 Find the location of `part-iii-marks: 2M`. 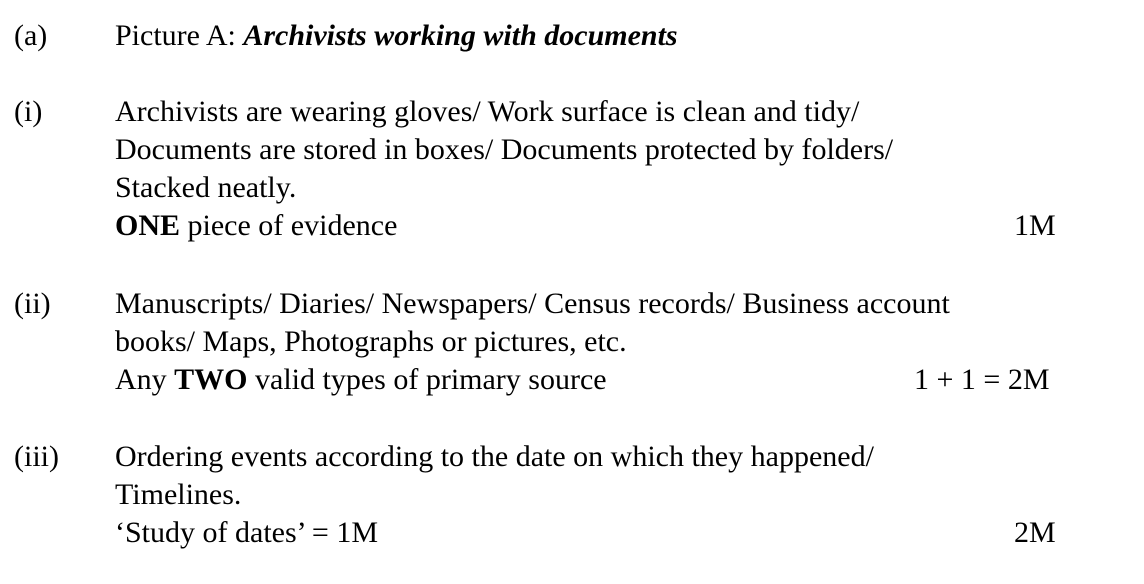

part-iii-marks: 2M is located at coordinates (1035, 532).